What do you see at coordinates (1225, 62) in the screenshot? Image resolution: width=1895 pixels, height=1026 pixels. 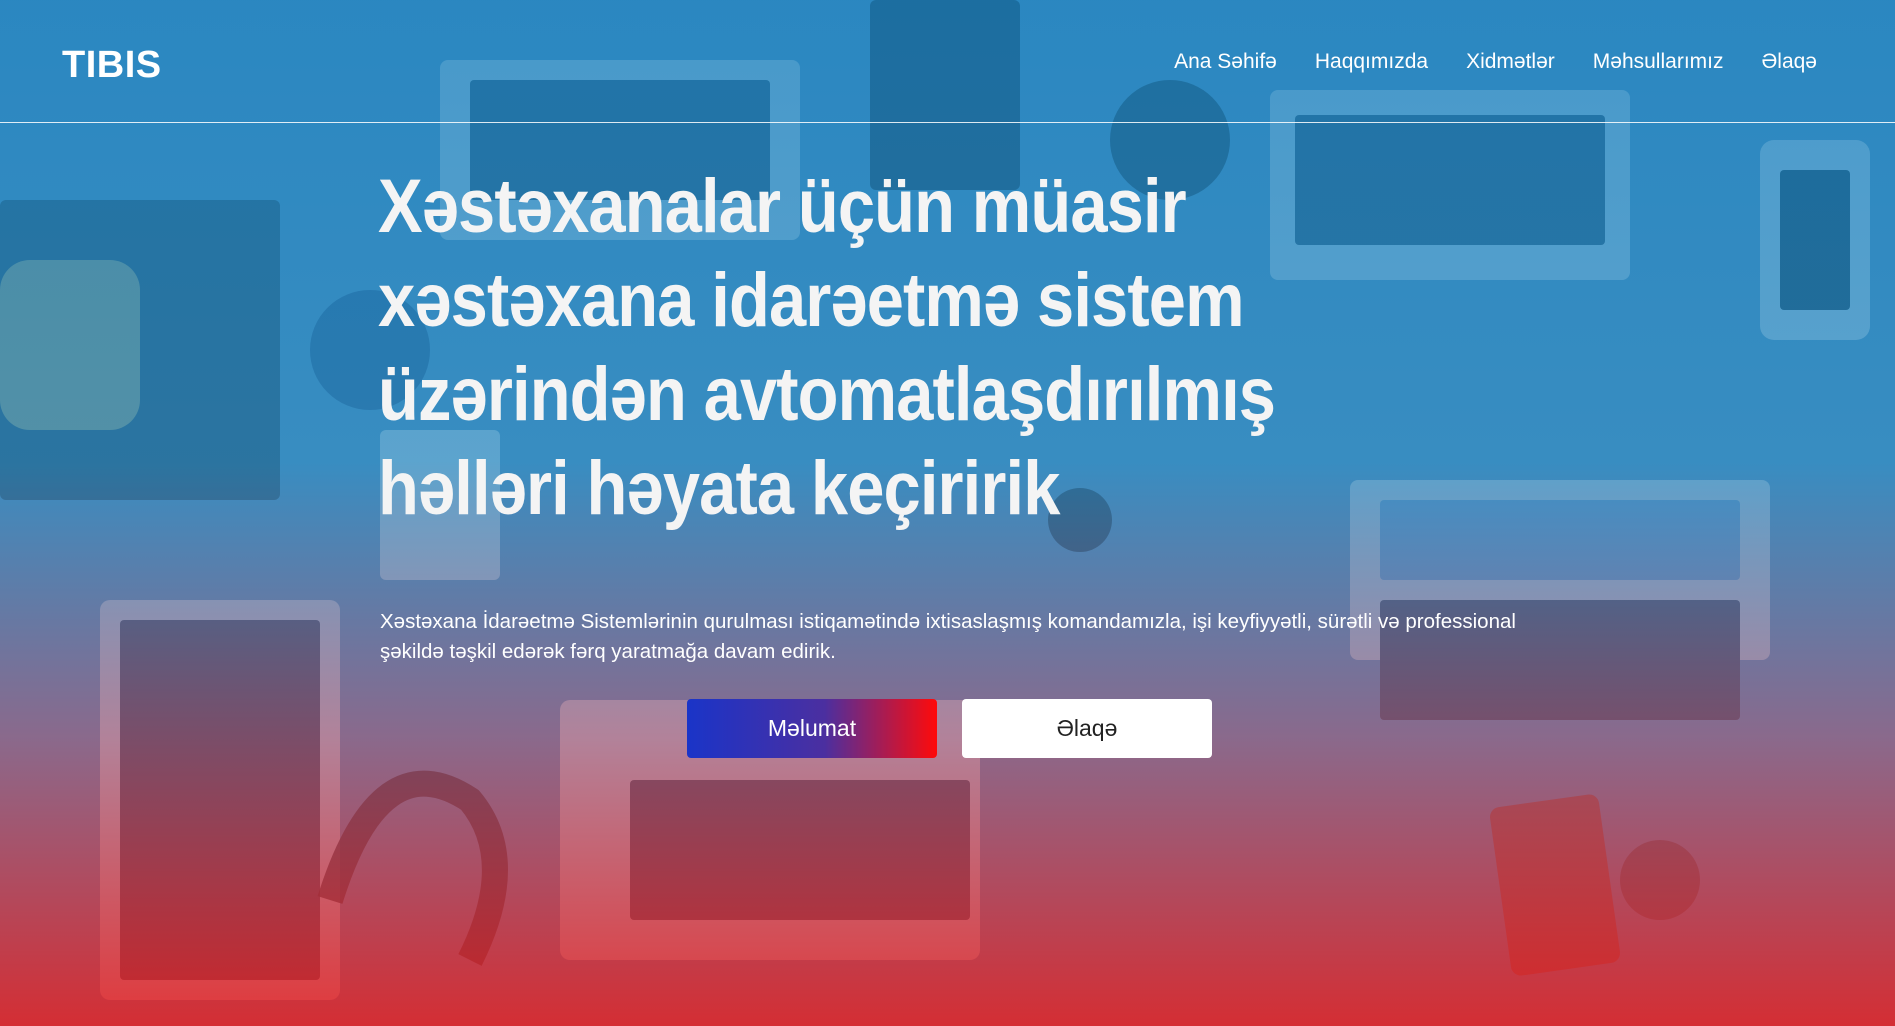 I see `nav-item-home: Ana Səhifə` at bounding box center [1225, 62].